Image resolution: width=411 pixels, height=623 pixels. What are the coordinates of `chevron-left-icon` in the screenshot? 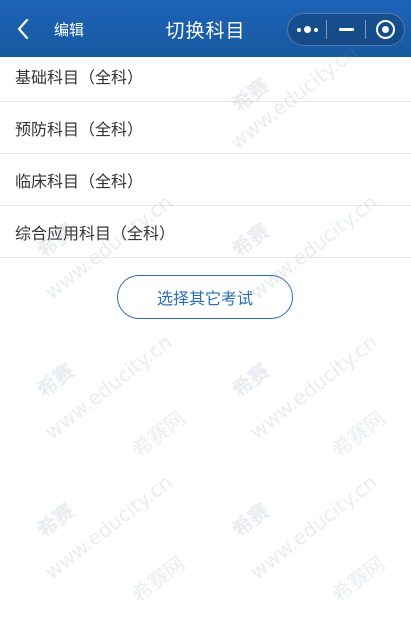 It's located at (23, 29).